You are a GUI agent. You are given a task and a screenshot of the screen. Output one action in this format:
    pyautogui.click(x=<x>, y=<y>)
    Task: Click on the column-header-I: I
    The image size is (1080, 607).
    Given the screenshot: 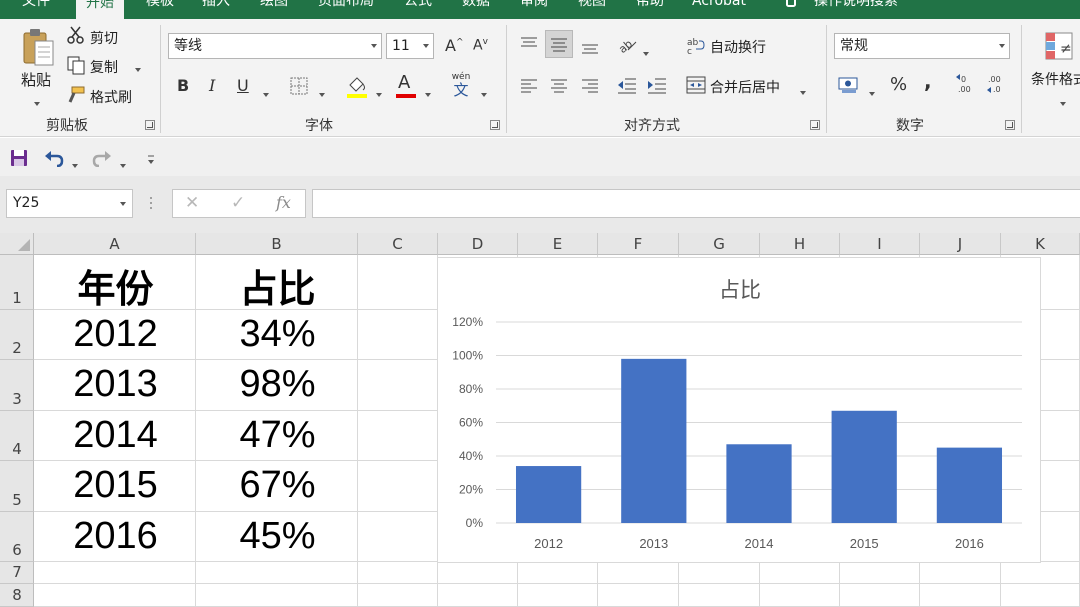 What is the action you would take?
    pyautogui.click(x=880, y=244)
    